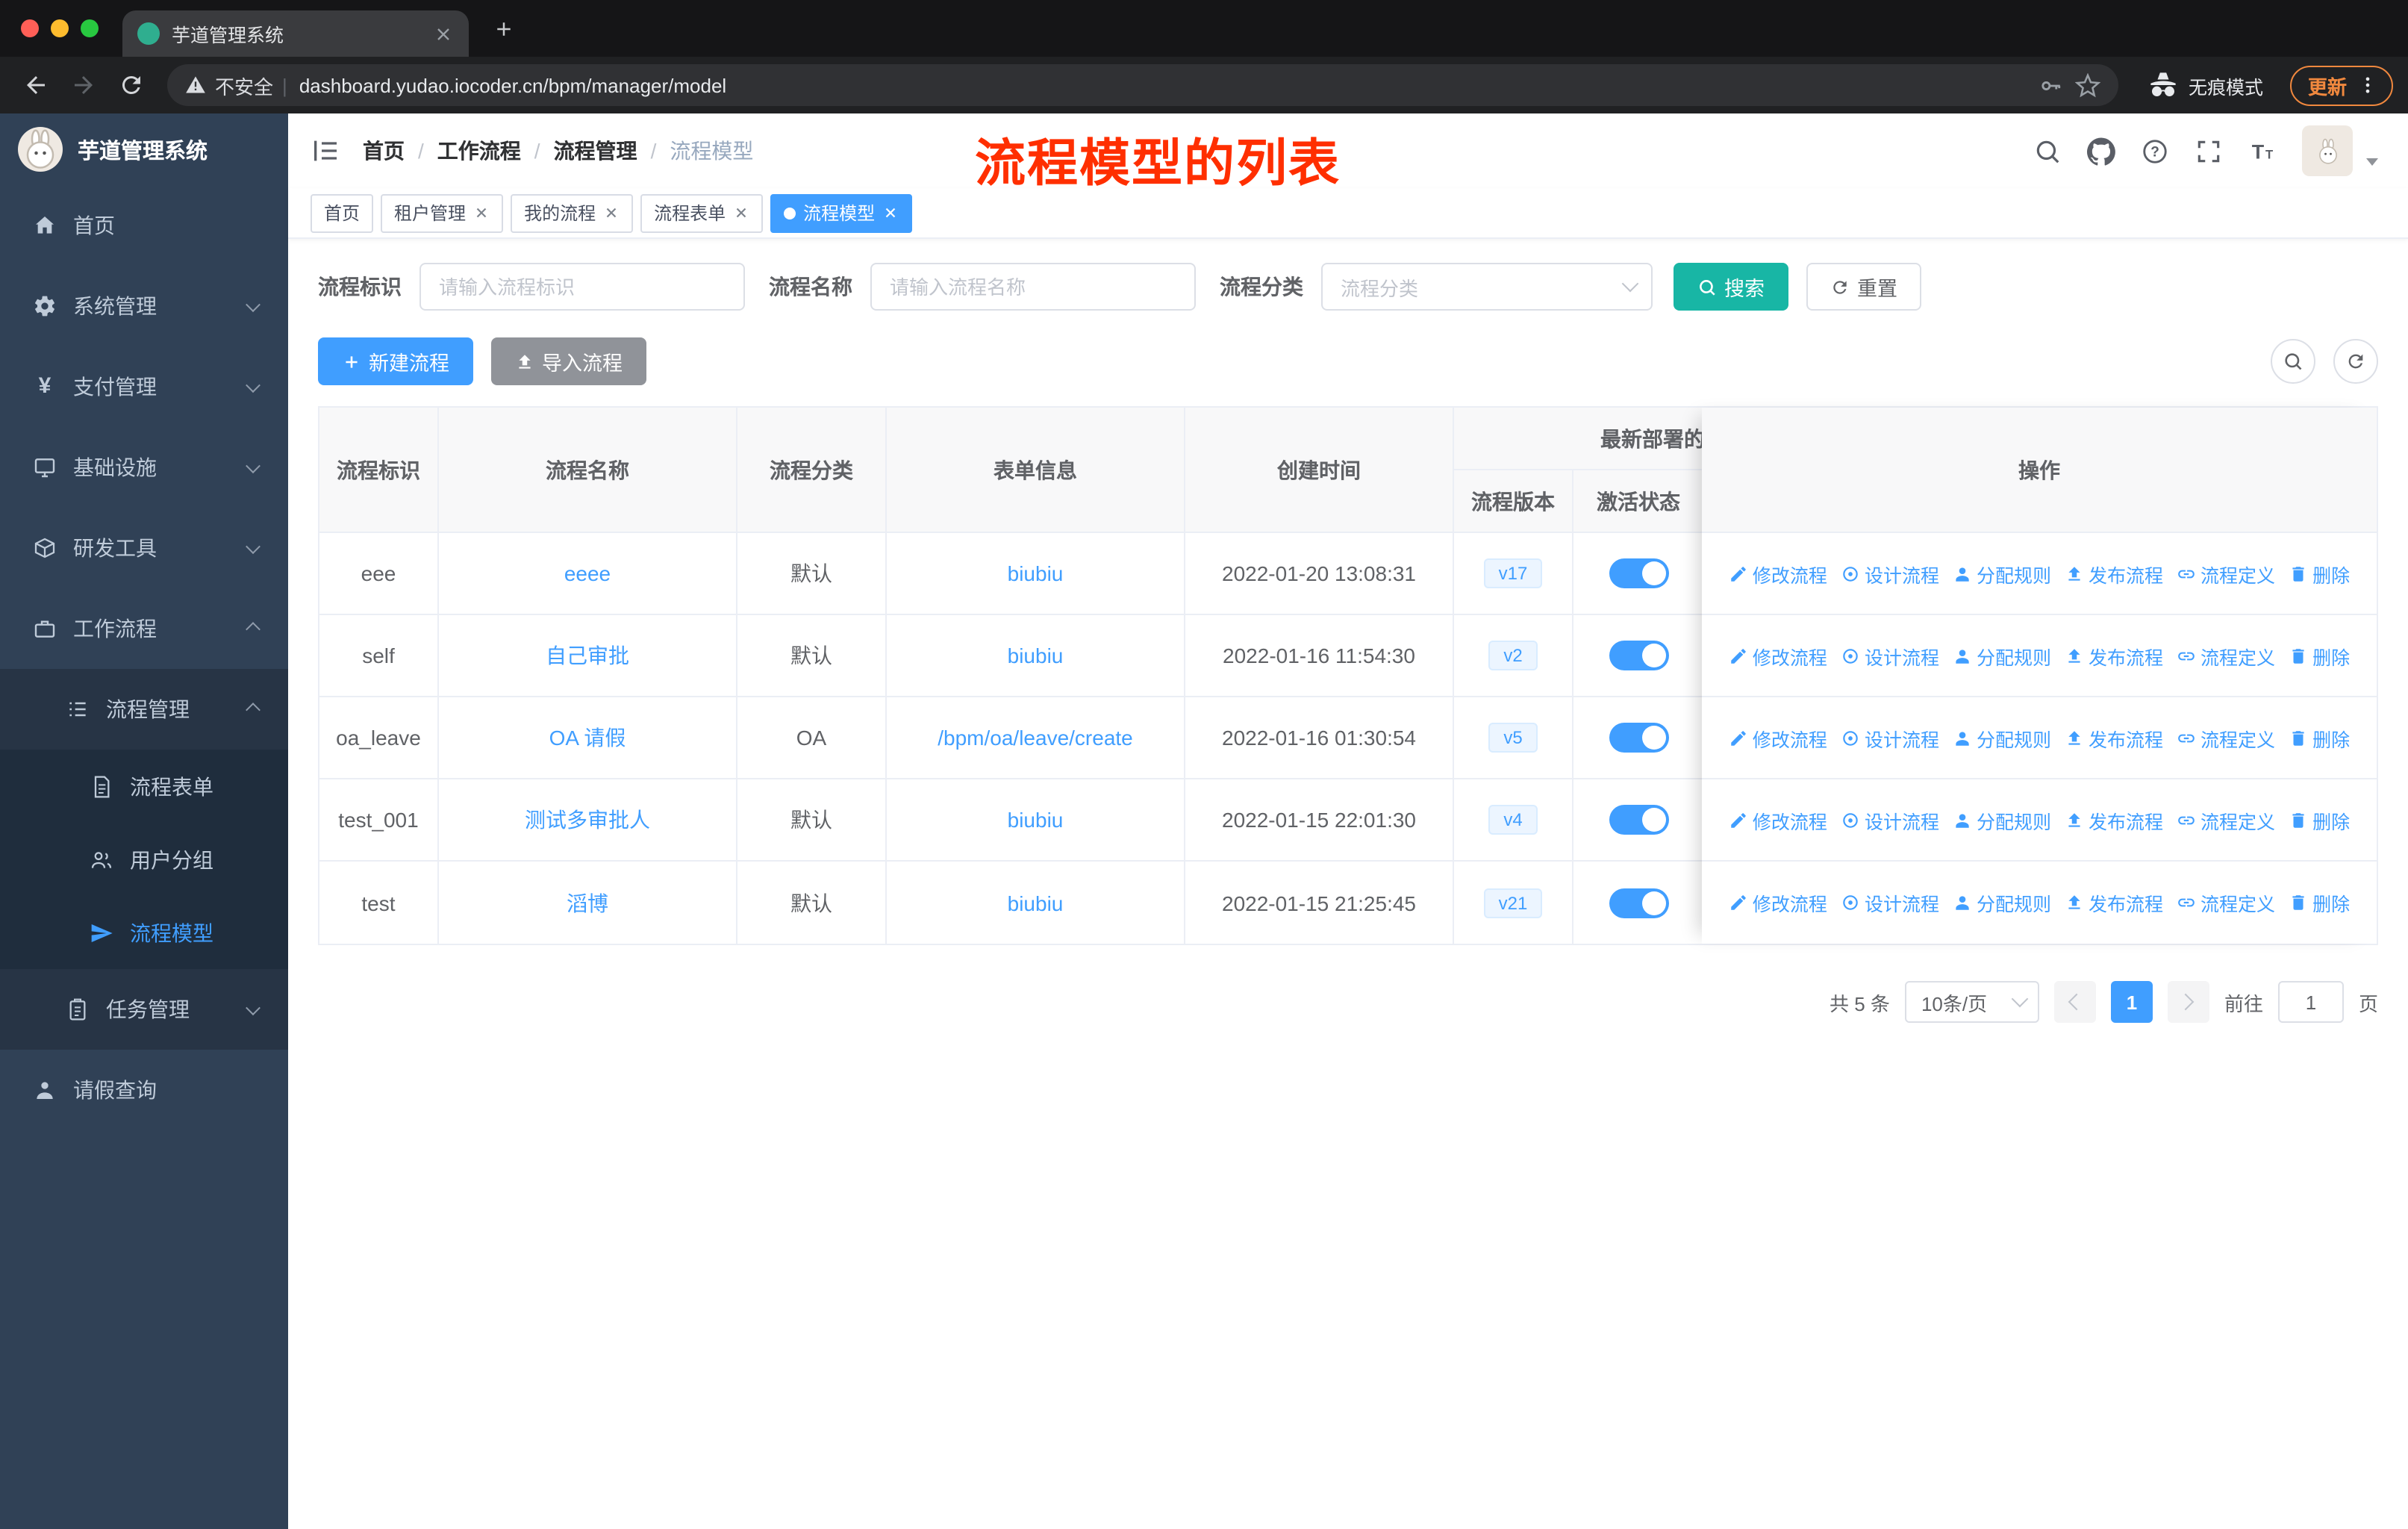  What do you see at coordinates (2355, 361) in the screenshot?
I see `refresh-table-button` at bounding box center [2355, 361].